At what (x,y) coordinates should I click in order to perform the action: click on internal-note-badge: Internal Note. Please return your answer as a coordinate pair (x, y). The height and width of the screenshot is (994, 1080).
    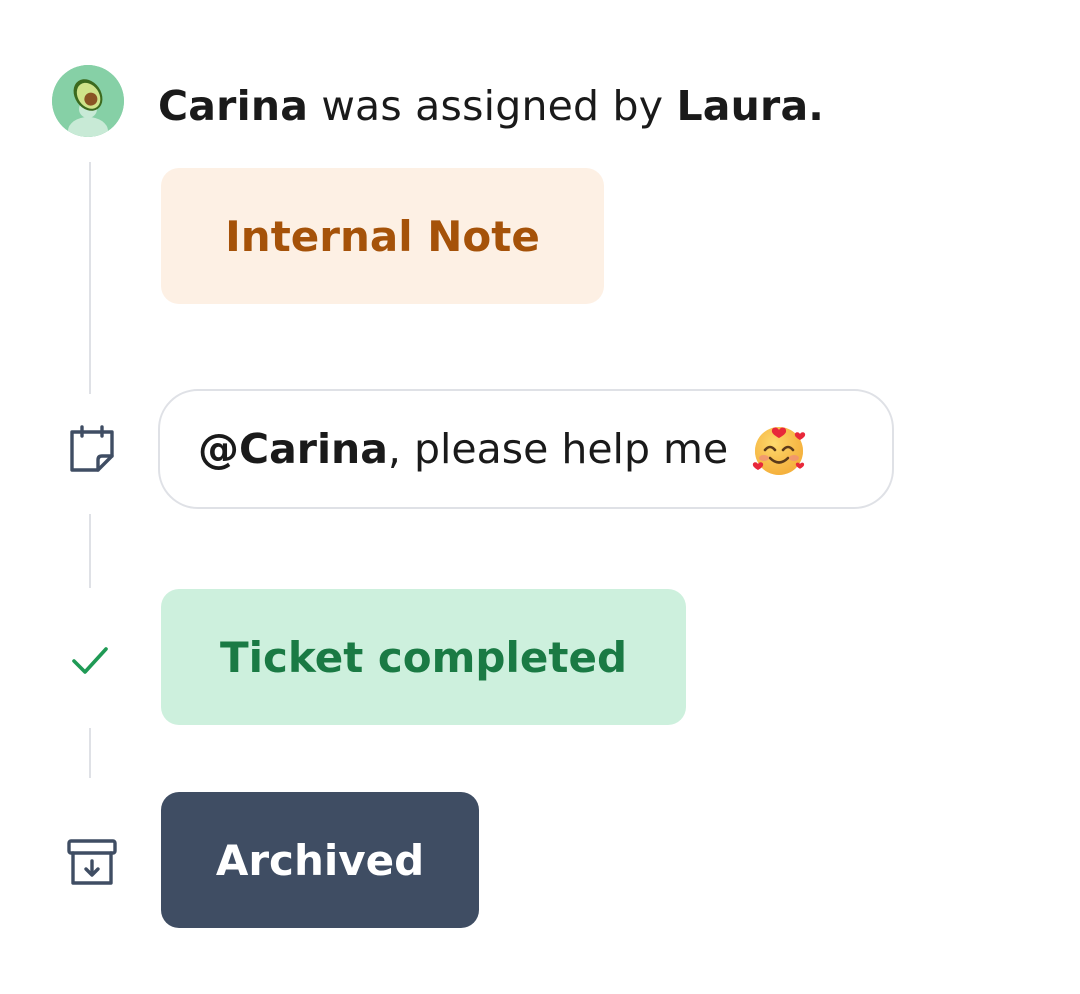
    Looking at the image, I should click on (382, 236).